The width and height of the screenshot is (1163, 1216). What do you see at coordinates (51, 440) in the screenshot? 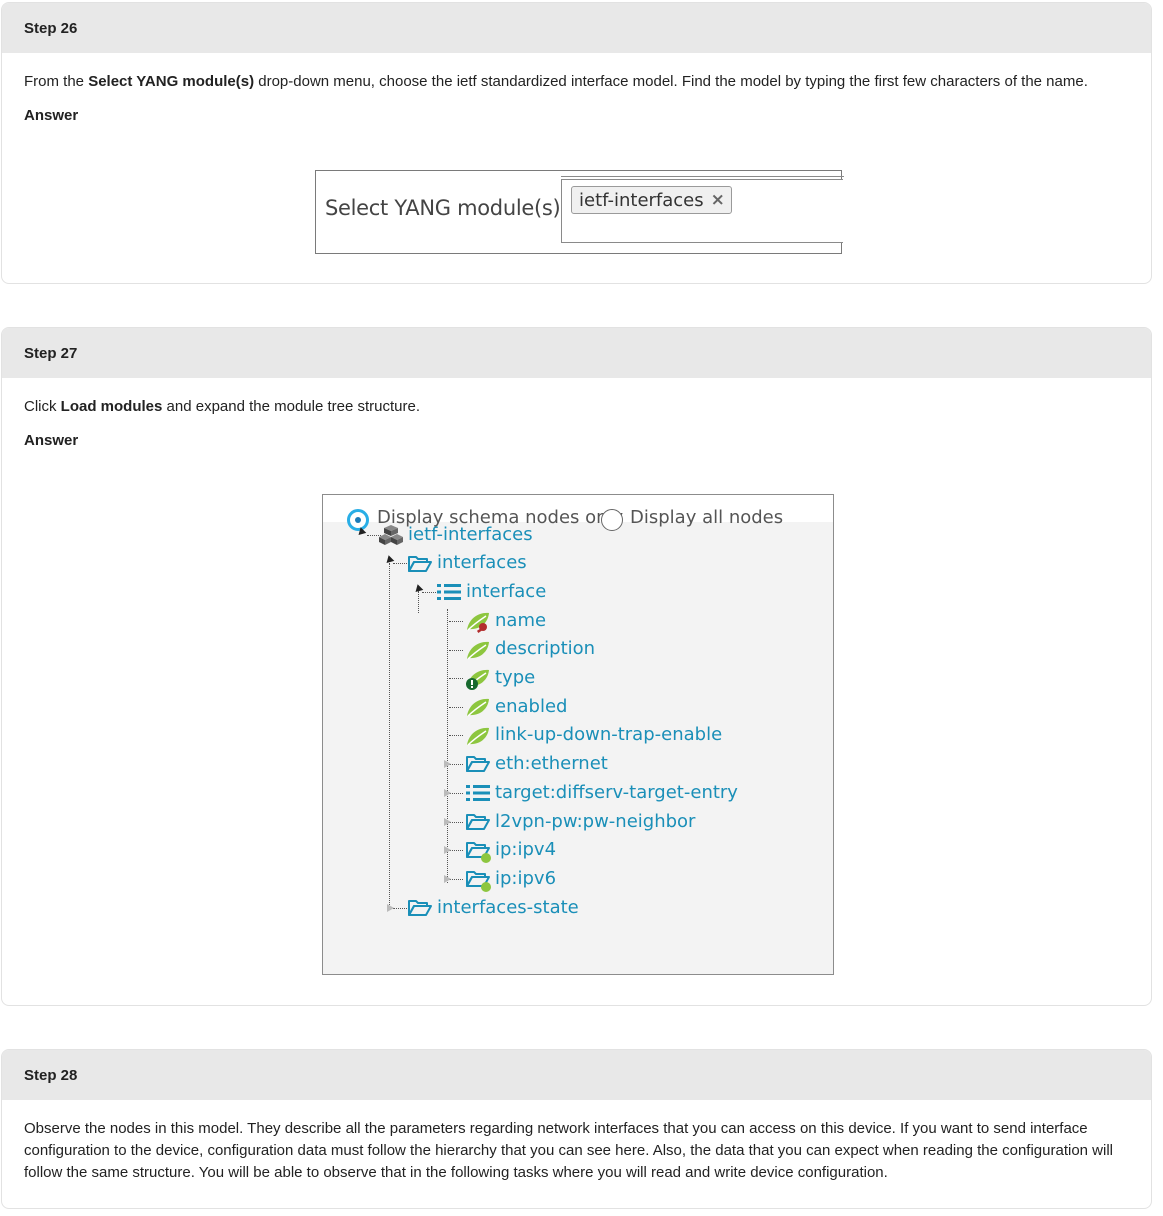
I see `step-27-answer-label: Answer` at bounding box center [51, 440].